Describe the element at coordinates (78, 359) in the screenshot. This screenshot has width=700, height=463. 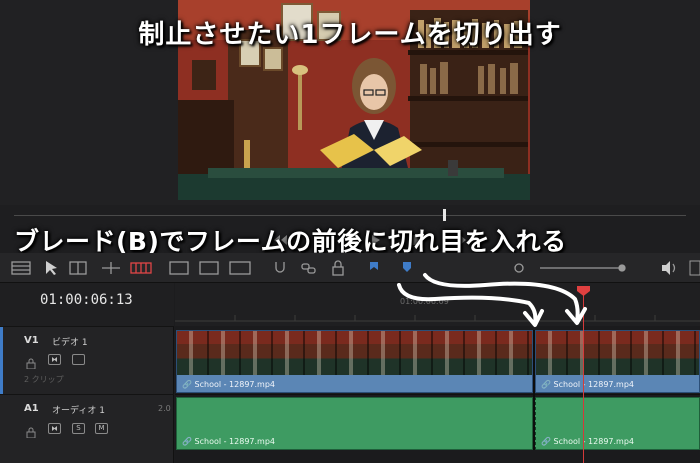
I see `track-visibility-icon` at that location.